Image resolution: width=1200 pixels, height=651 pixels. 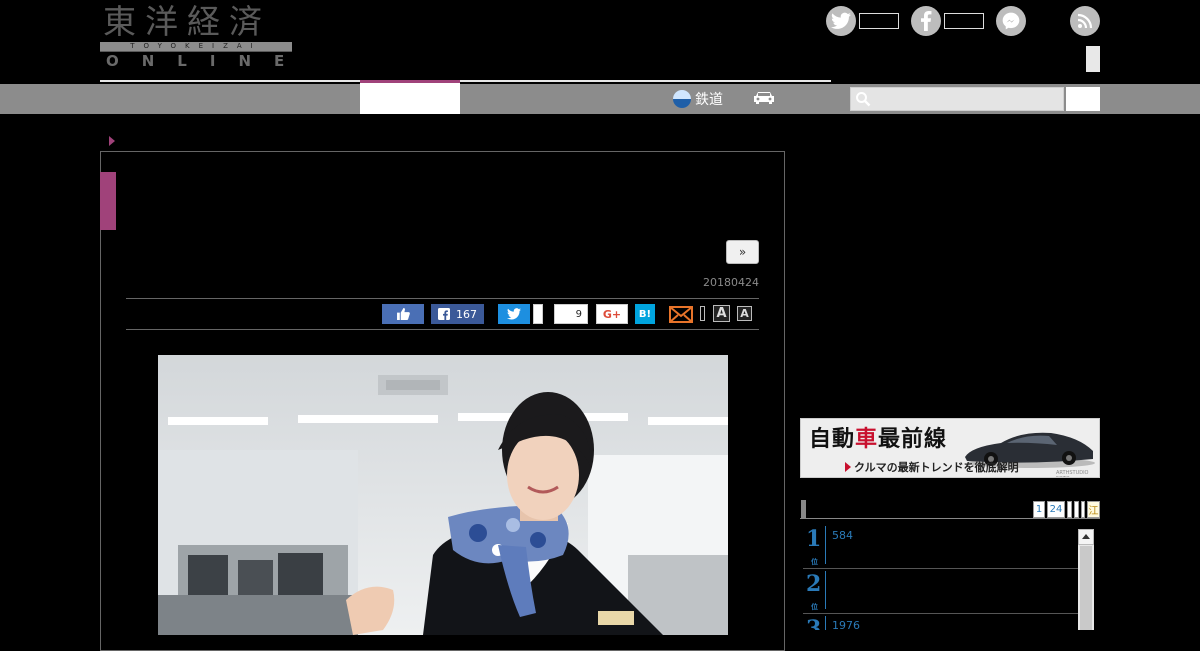 I want to click on nav-tab-active, so click(x=410, y=97).